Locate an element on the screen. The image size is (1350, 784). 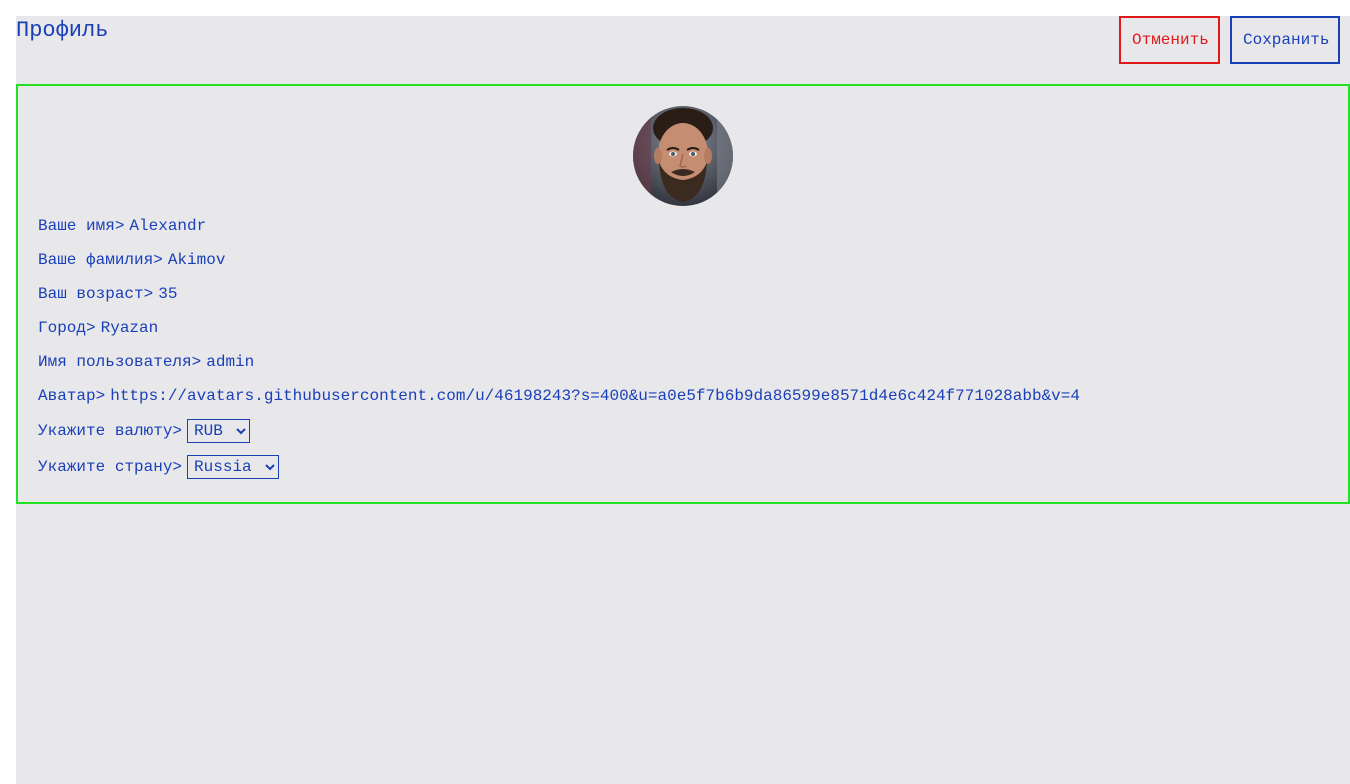
age-value: 35 is located at coordinates (167, 294).